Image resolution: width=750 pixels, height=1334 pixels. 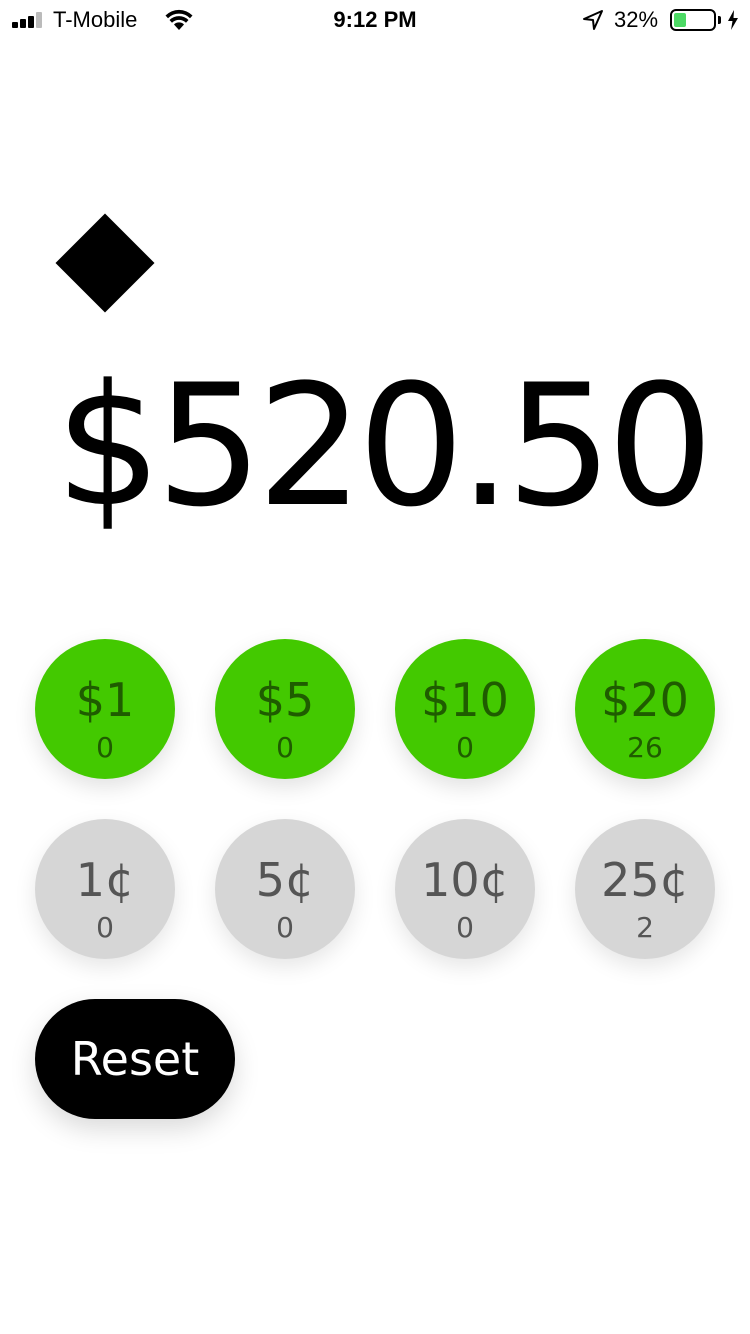 I want to click on denomination-count: 26, so click(x=645, y=747).